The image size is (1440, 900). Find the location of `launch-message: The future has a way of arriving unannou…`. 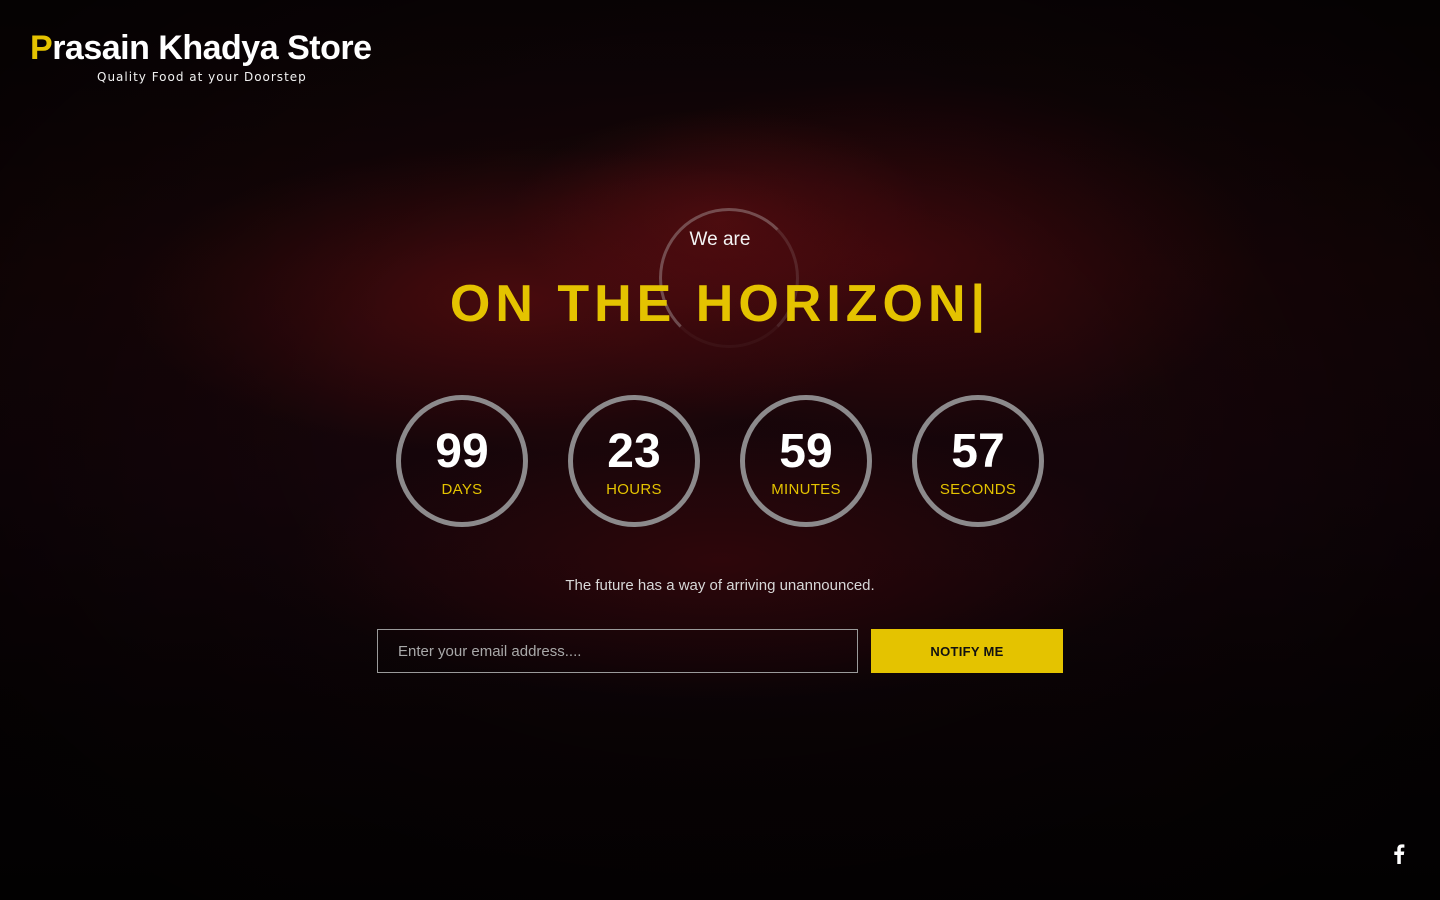

launch-message: The future has a way of arriving unannou… is located at coordinates (720, 585).